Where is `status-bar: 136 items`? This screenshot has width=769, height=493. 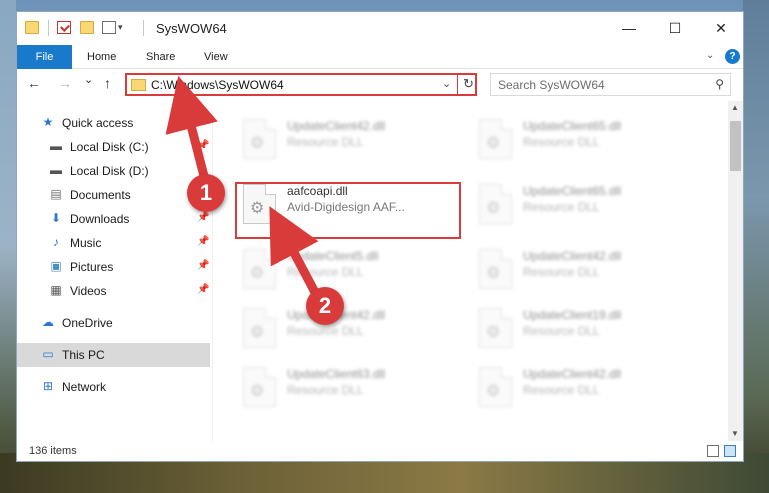 status-bar: 136 items is located at coordinates (380, 451).